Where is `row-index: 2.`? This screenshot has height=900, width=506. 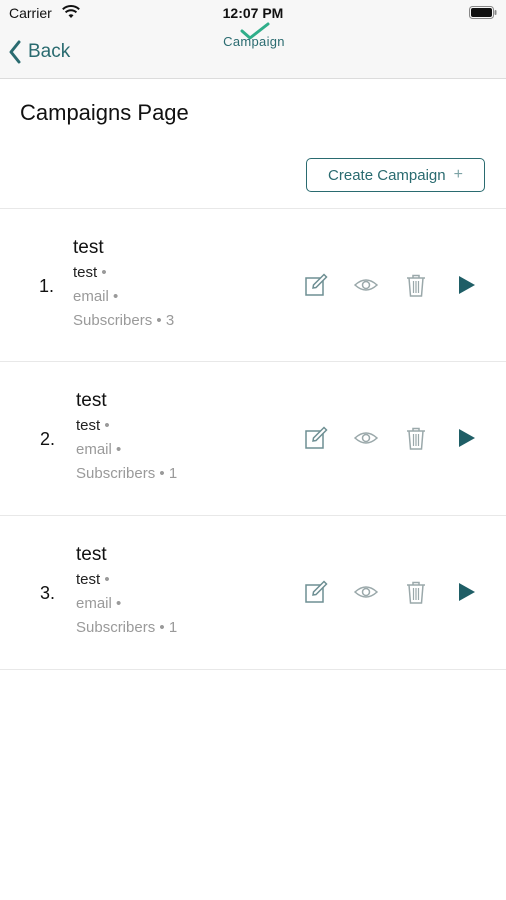
row-index: 2. is located at coordinates (48, 439).